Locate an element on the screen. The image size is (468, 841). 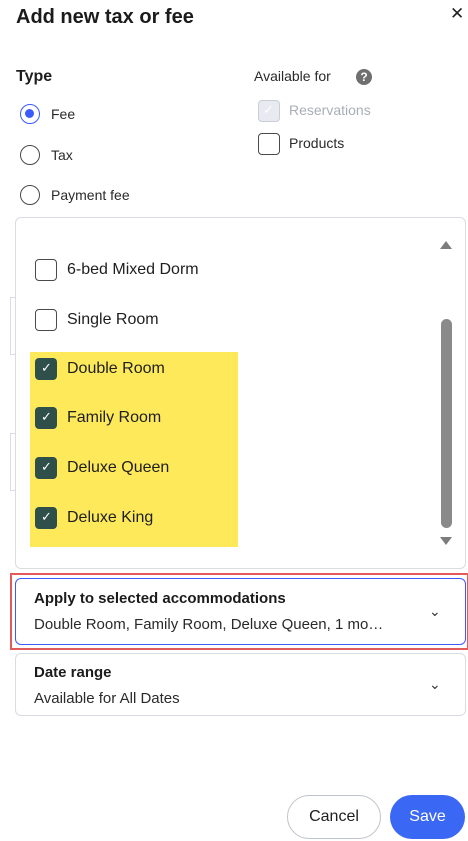
available-for-label: Available for is located at coordinates (292, 76).